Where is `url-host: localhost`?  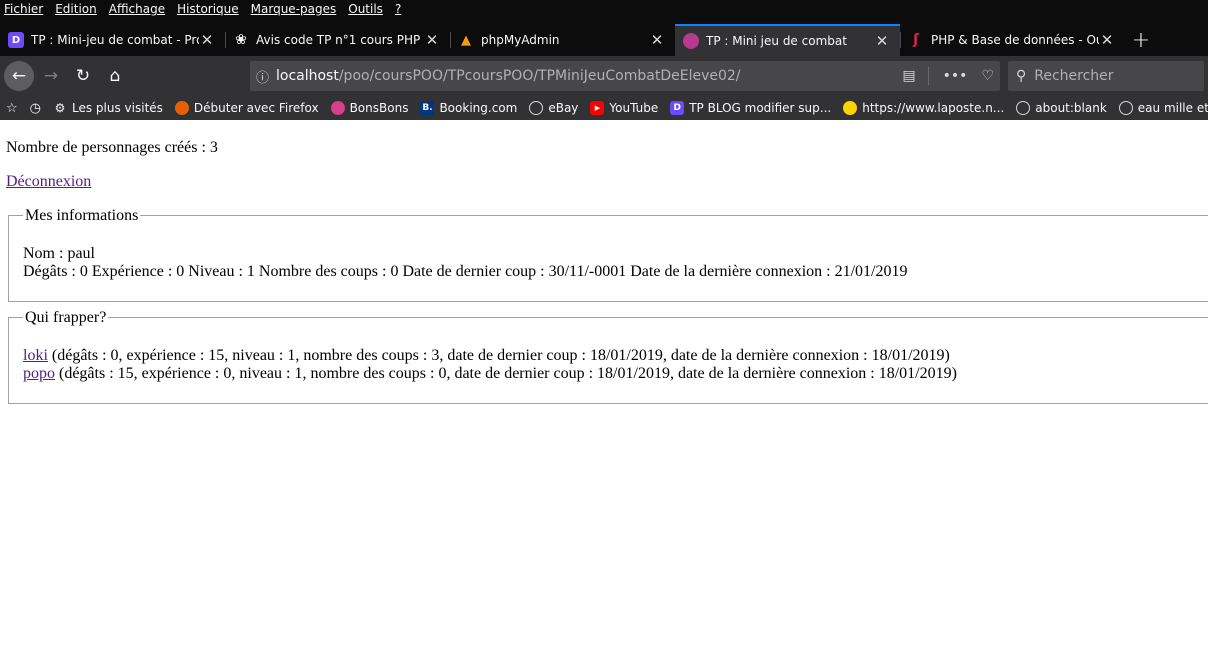 url-host: localhost is located at coordinates (307, 76).